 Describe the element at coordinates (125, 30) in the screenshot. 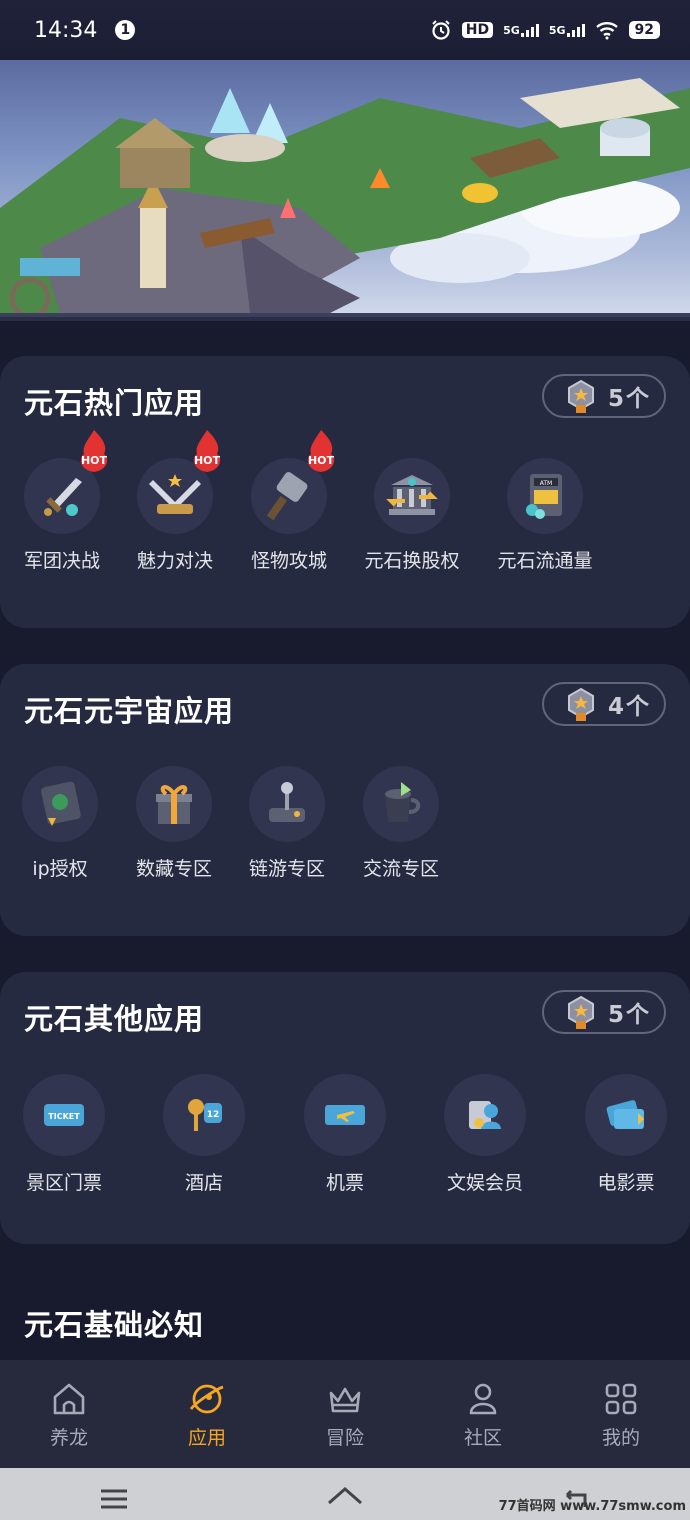

I see `notification-badge: 1` at that location.